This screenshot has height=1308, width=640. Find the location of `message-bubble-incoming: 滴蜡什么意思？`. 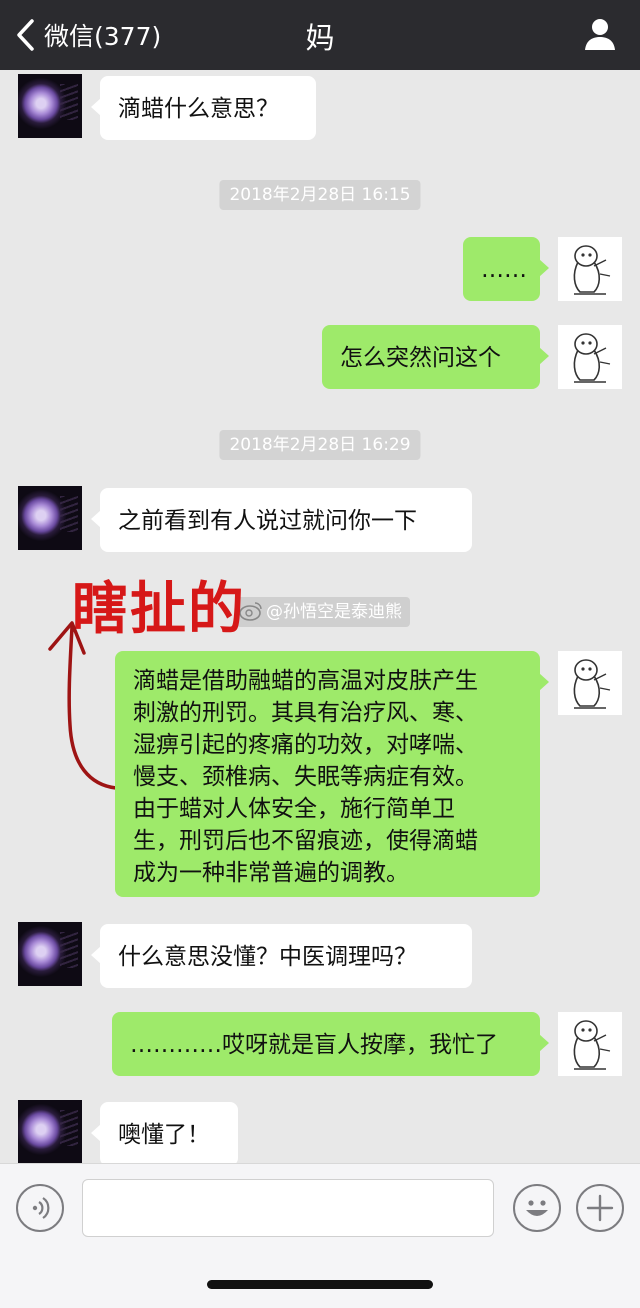

message-bubble-incoming: 滴蜡什么意思？ is located at coordinates (203, 108).